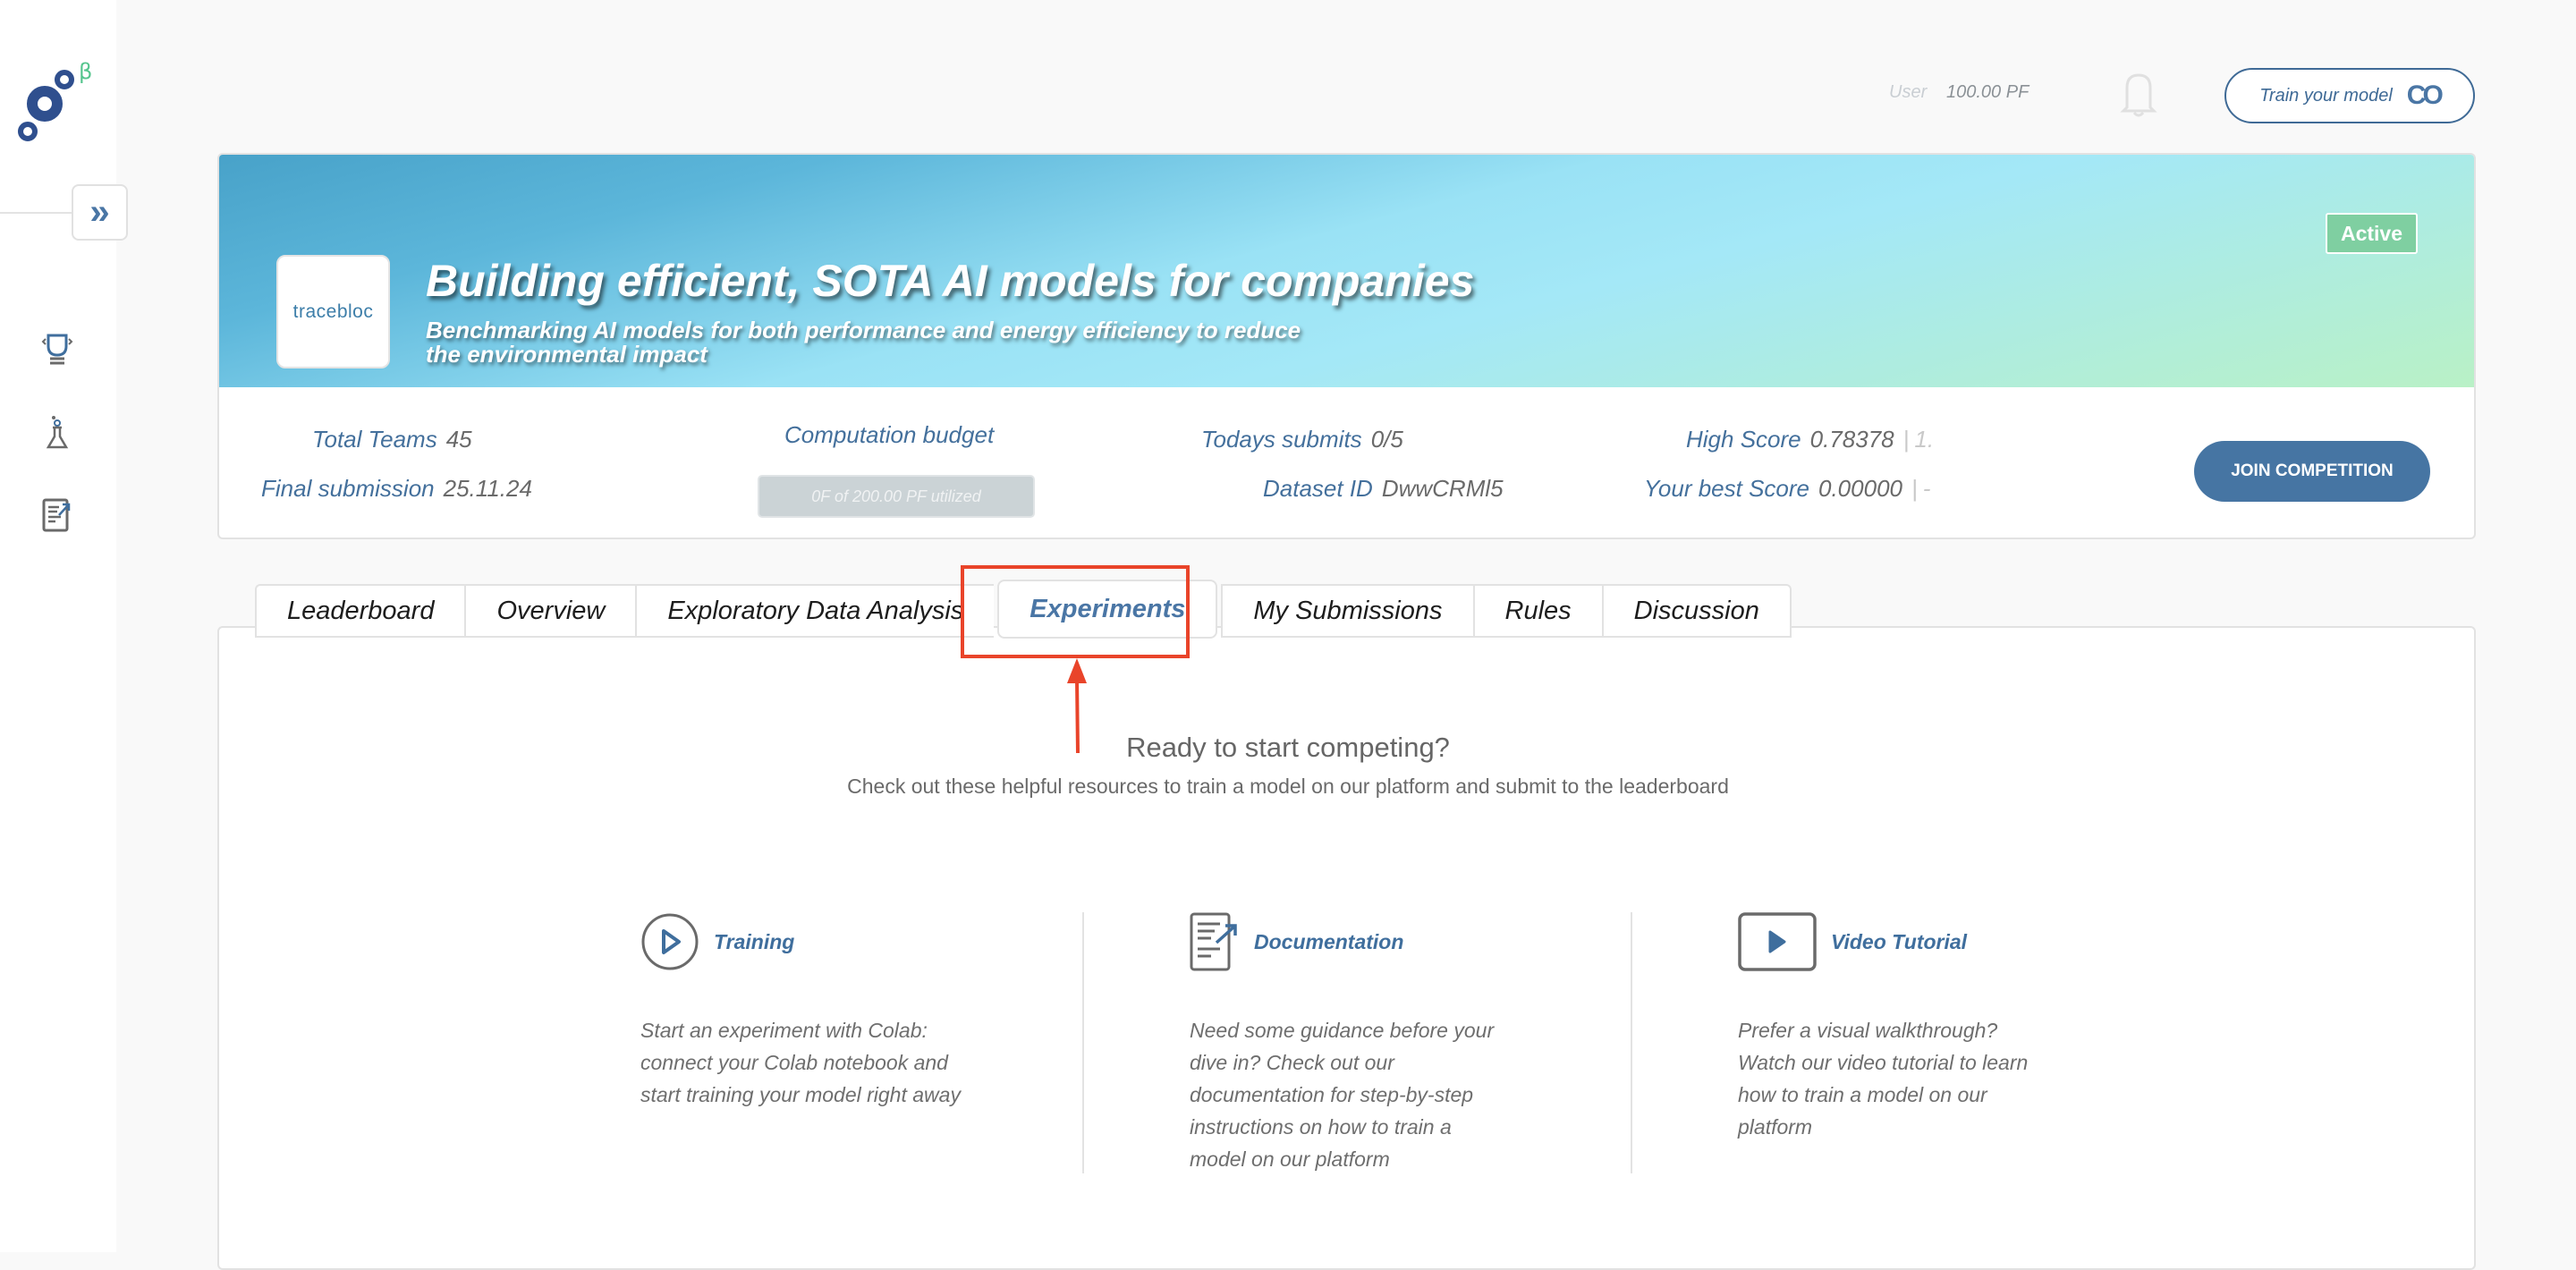 This screenshot has height=1270, width=2576. I want to click on train-button-label: Train your model, so click(2326, 96).